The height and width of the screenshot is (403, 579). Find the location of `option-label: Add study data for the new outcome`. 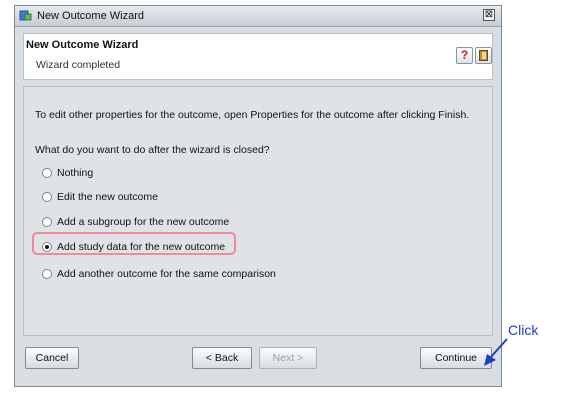

option-label: Add study data for the new outcome is located at coordinates (141, 247).